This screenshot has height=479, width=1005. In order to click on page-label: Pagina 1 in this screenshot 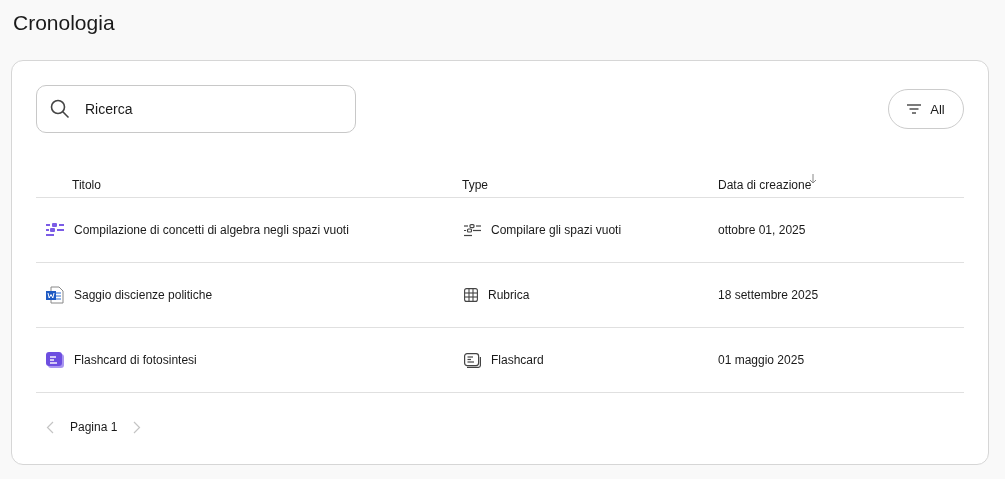, I will do `click(94, 427)`.